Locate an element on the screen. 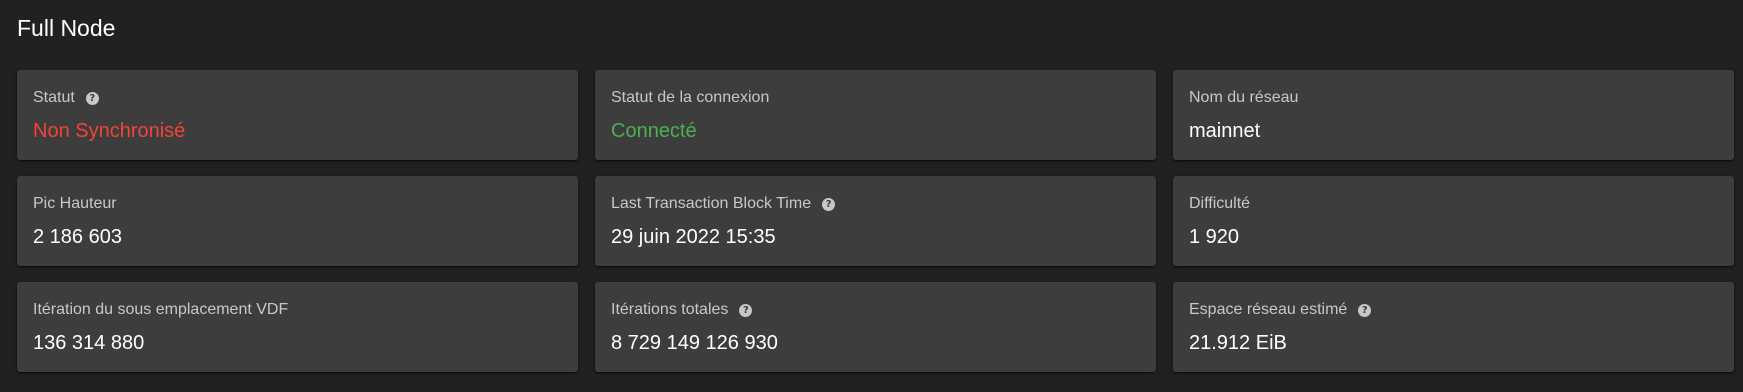 Image resolution: width=1743 pixels, height=392 pixels. card-network-name-value: mainnet is located at coordinates (1225, 131).